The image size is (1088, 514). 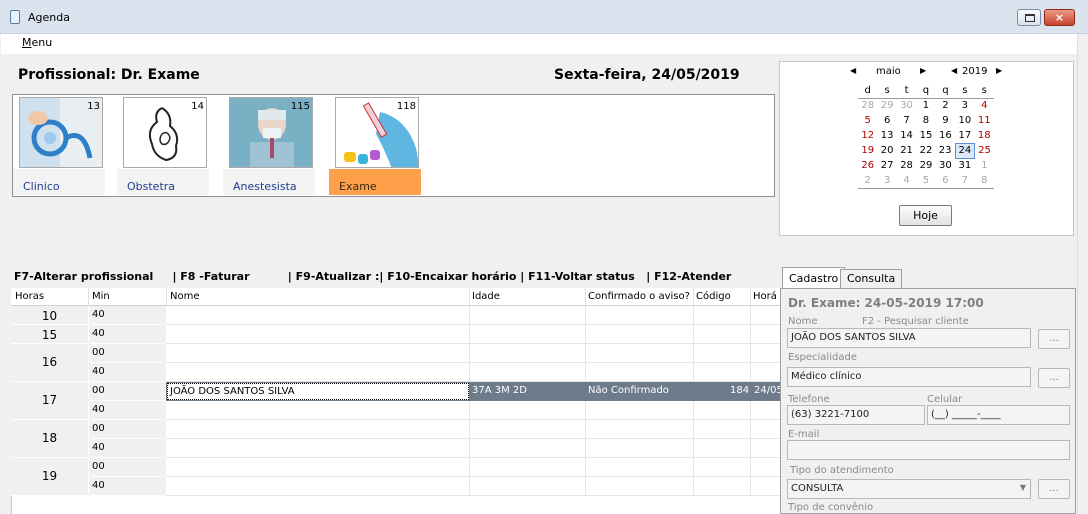 I want to click on col-header-horario: Horá, so click(x=765, y=296).